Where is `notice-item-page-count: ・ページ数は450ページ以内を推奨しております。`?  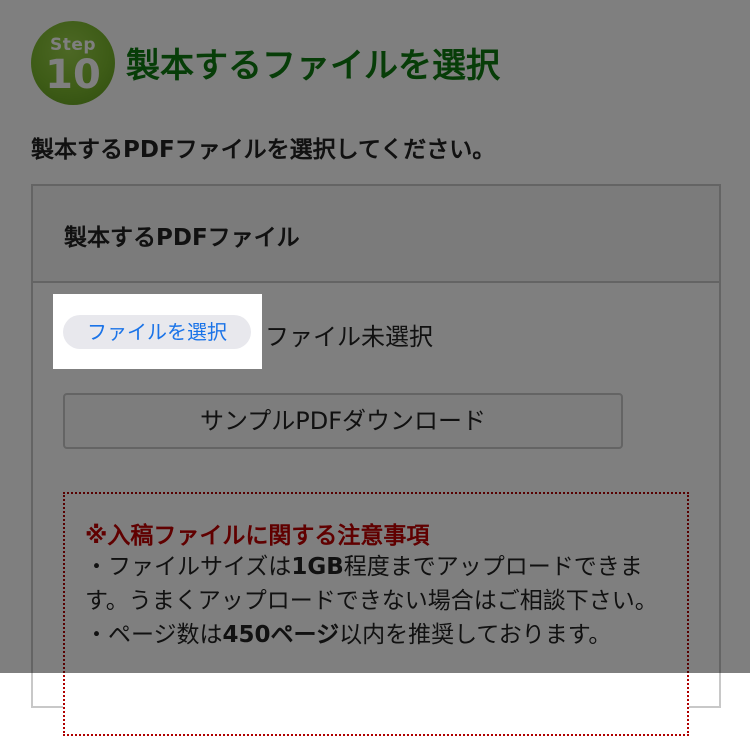
notice-item-page-count: ・ページ数は450ページ以内を推奨しております。 is located at coordinates (348, 635).